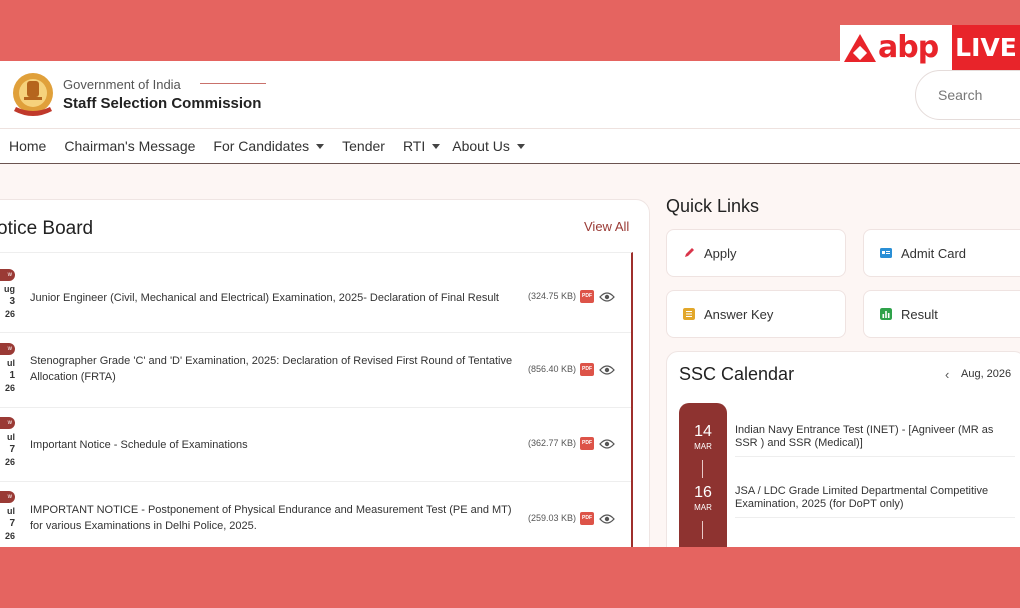 The width and height of the screenshot is (1020, 608). I want to click on ssc-emblem-icon, so click(33, 94).